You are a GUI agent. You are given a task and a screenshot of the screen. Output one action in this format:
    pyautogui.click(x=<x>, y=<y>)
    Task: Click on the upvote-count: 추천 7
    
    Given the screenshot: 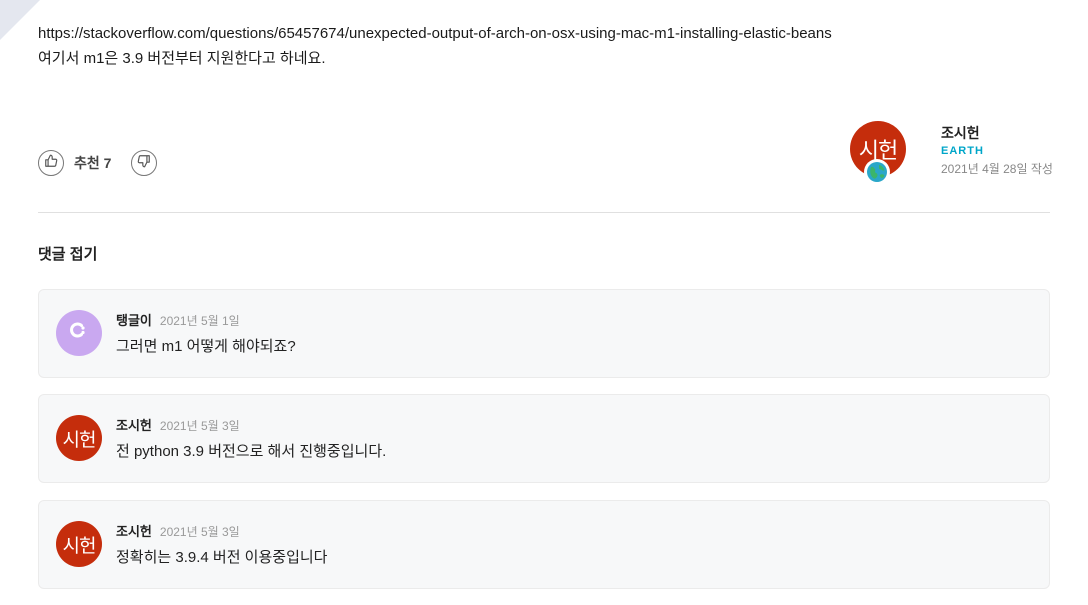 What is the action you would take?
    pyautogui.click(x=93, y=163)
    